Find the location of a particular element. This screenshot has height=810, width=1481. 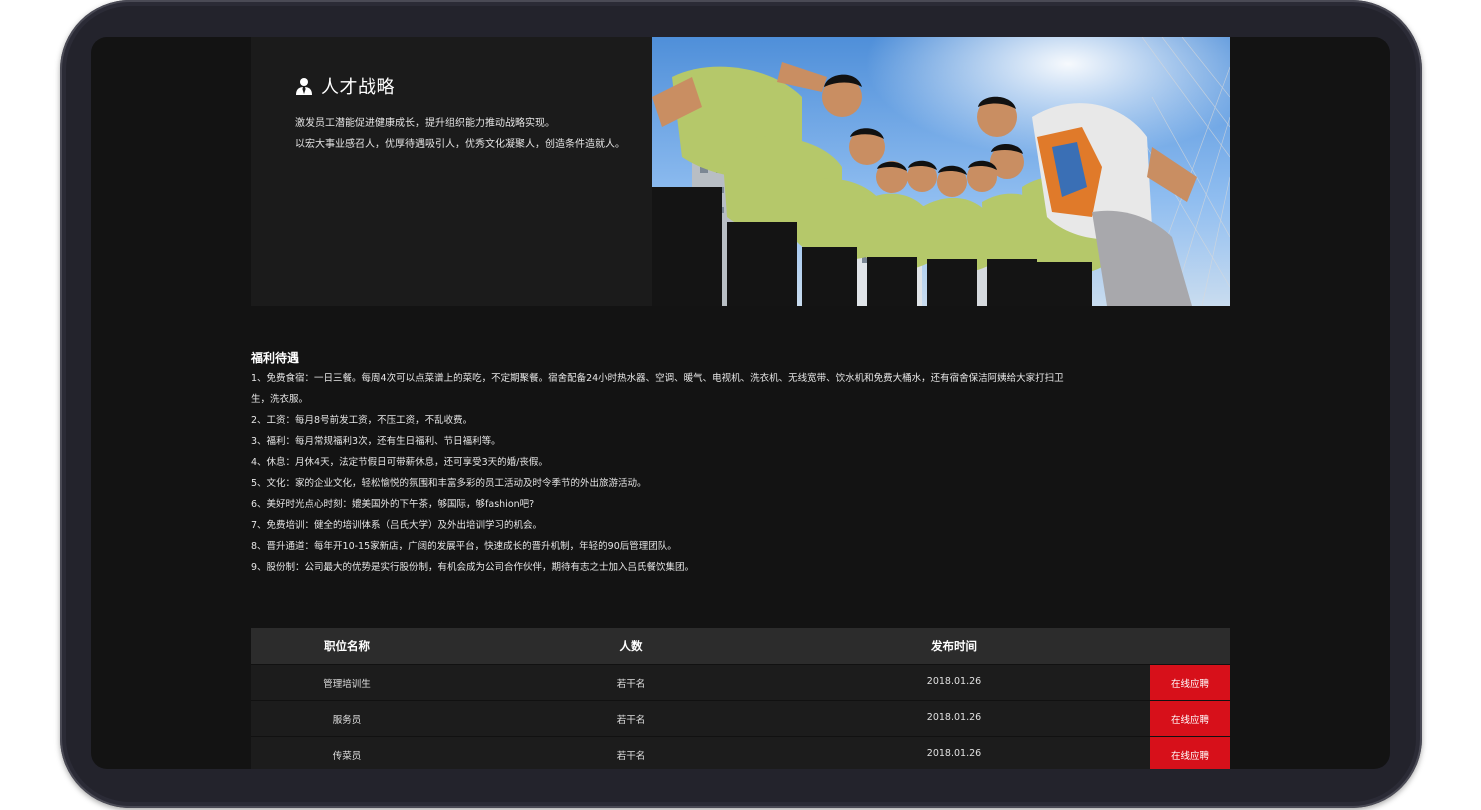

person-suit-icon is located at coordinates (304, 86).